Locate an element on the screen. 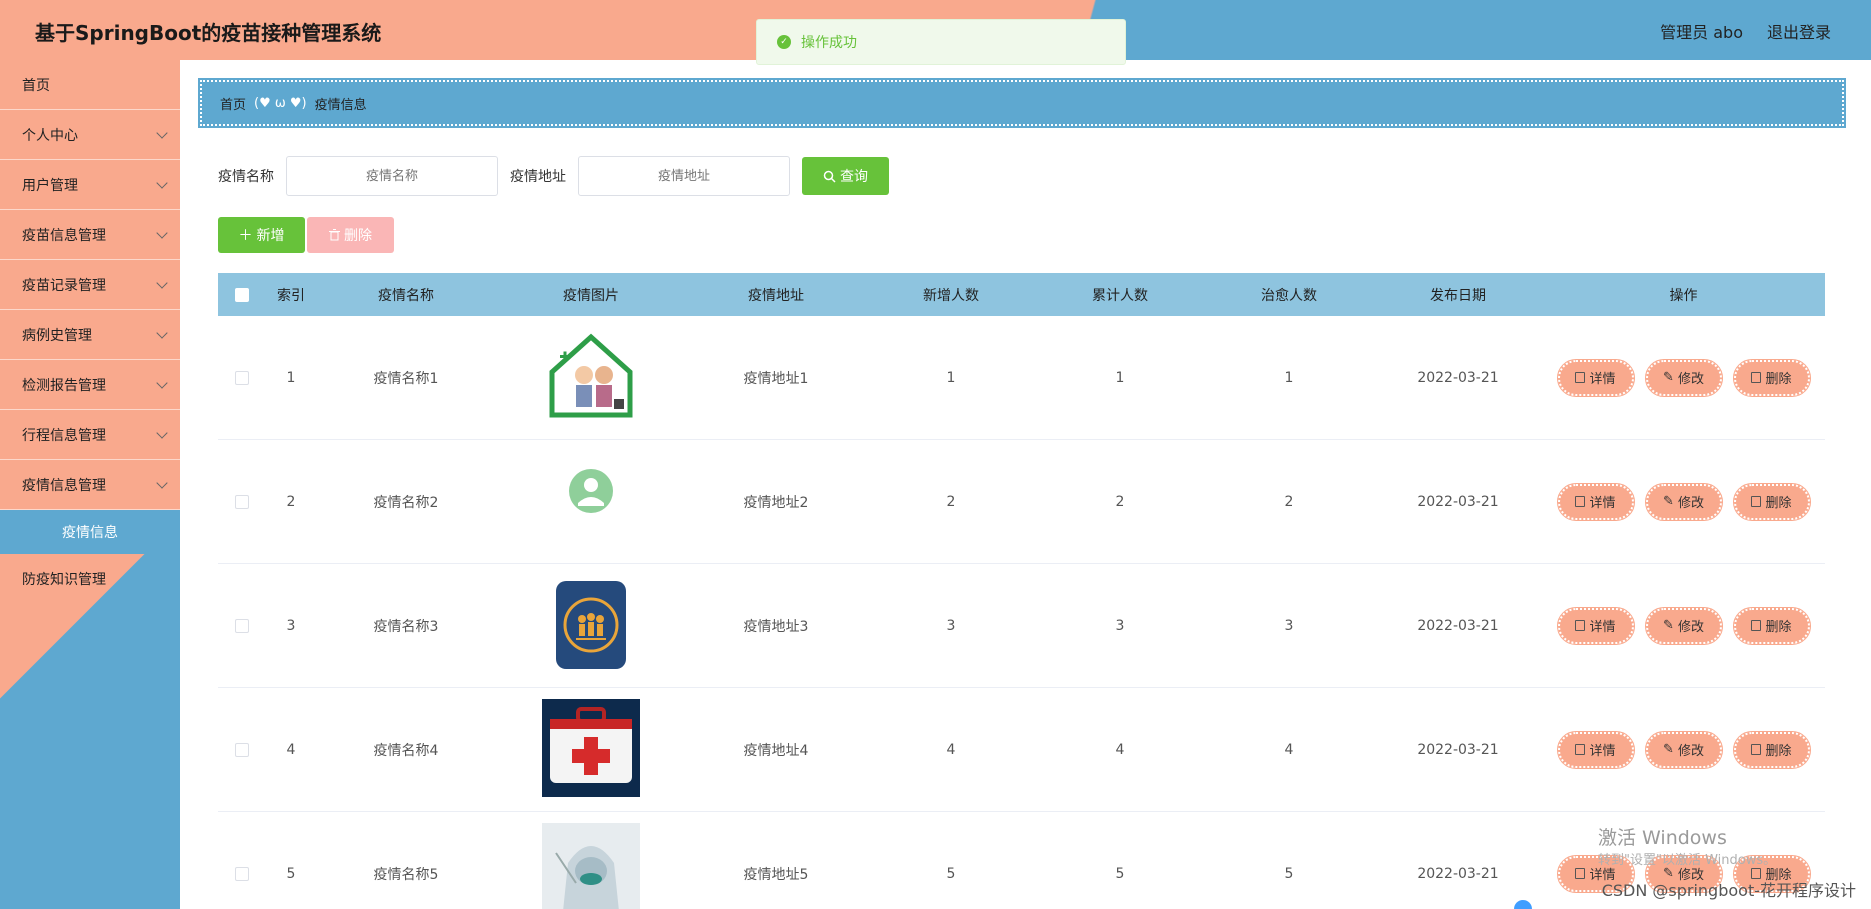  protective-suit-image is located at coordinates (591, 865).